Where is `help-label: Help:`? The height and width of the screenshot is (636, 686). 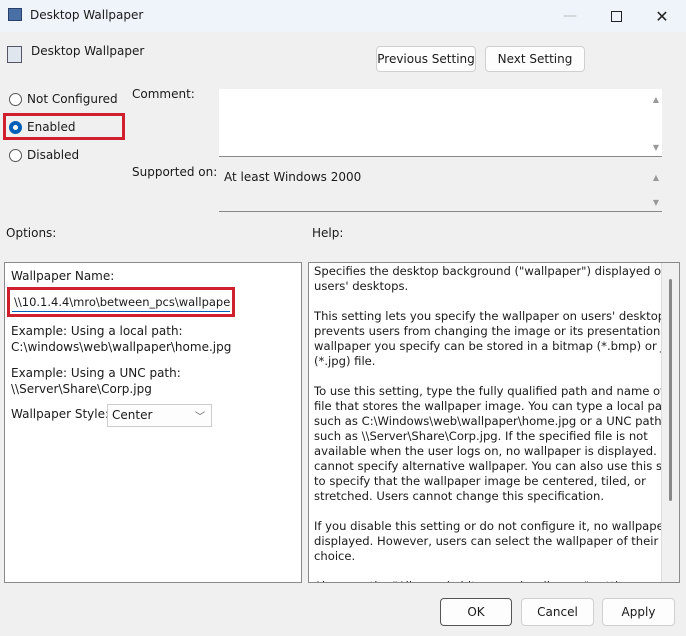 help-label: Help: is located at coordinates (328, 233).